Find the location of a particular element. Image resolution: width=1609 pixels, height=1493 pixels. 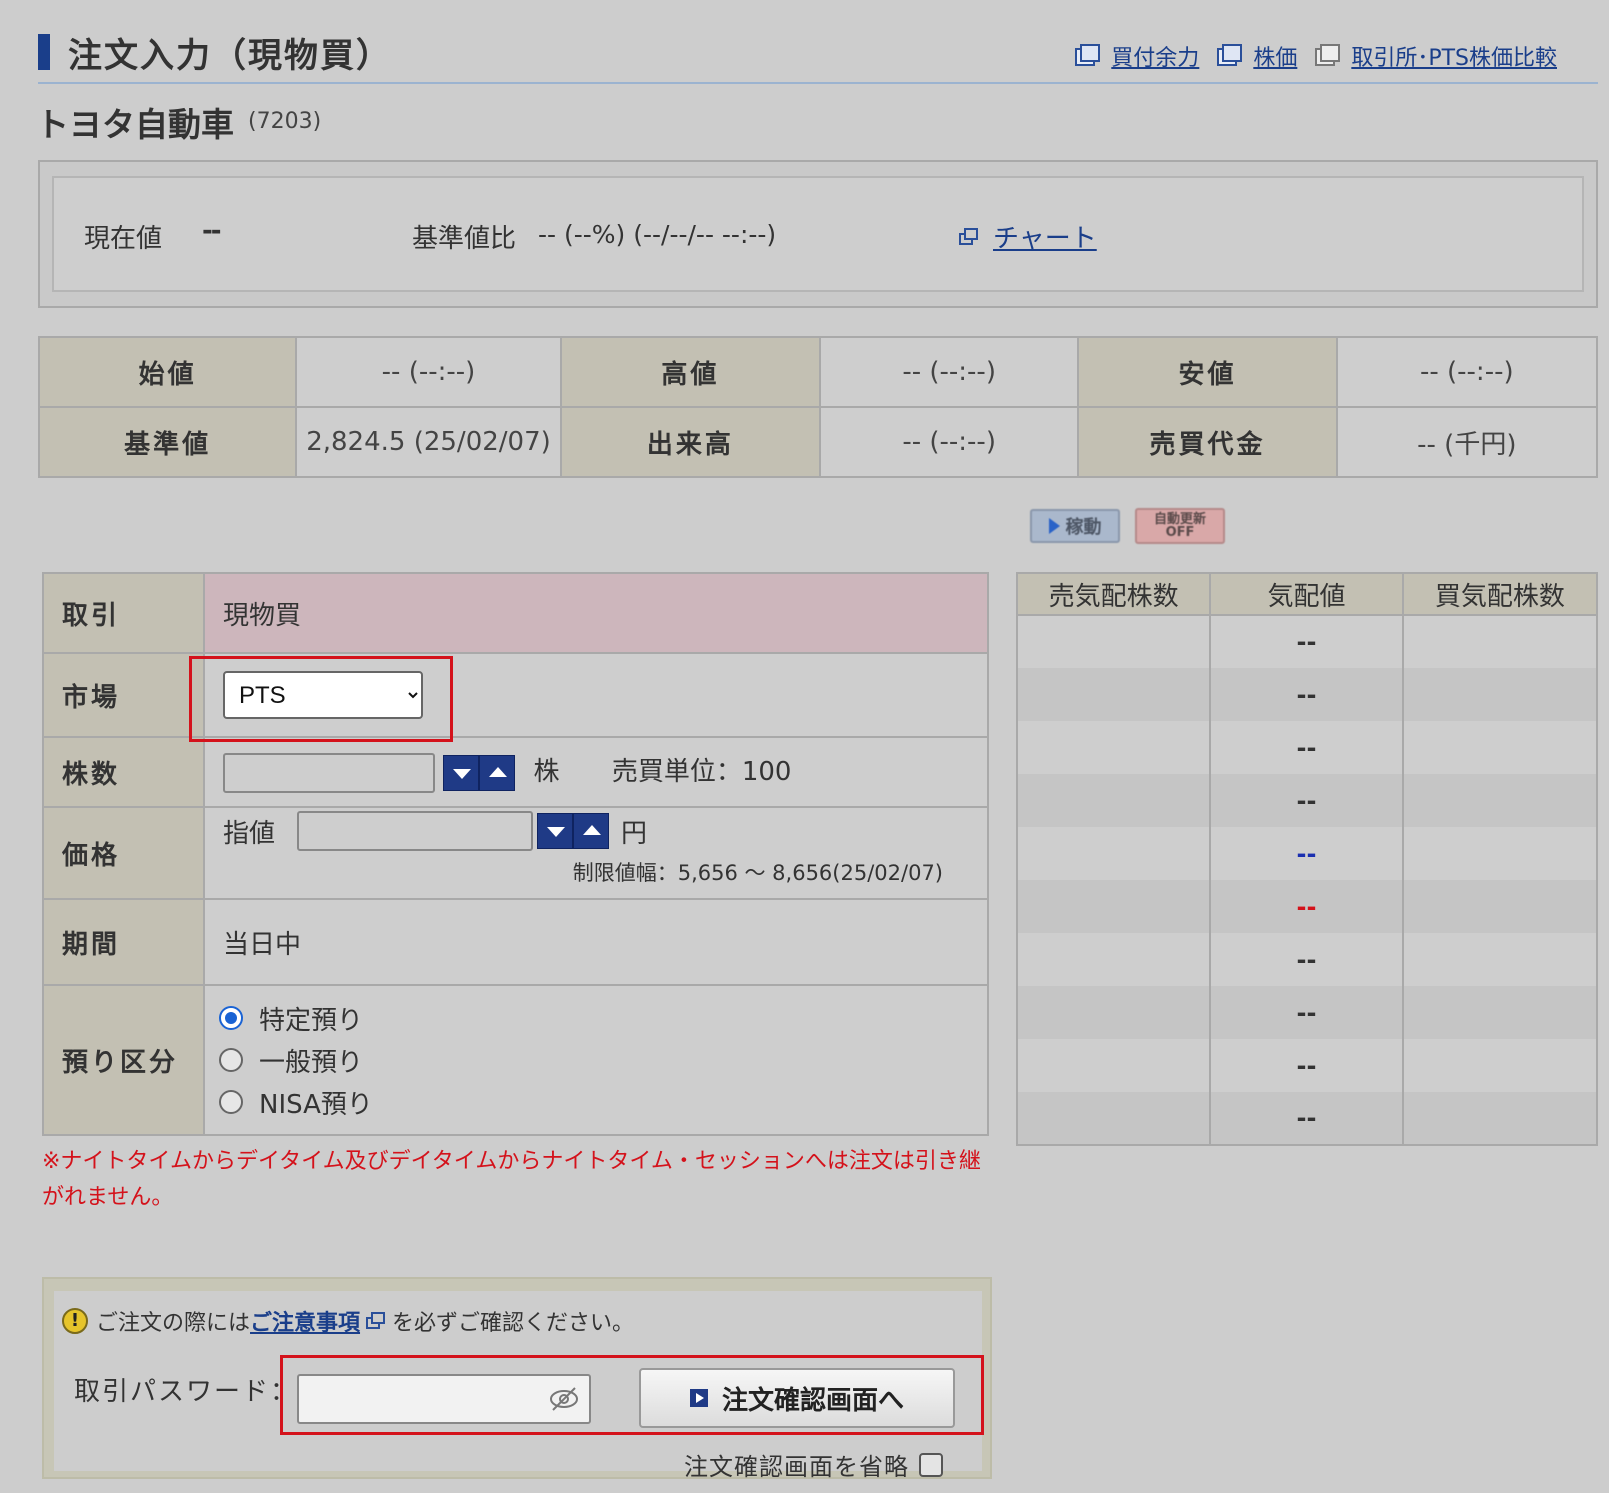

deposit-option-general: 一般預り is located at coordinates (603, 1060).